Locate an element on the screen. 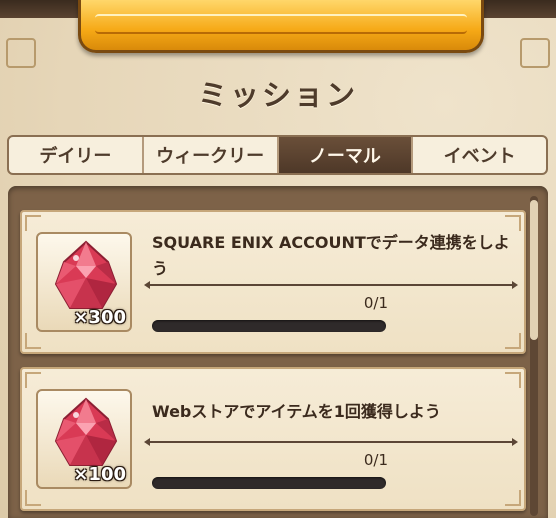  tab-normal: ノーマル is located at coordinates (346, 155).